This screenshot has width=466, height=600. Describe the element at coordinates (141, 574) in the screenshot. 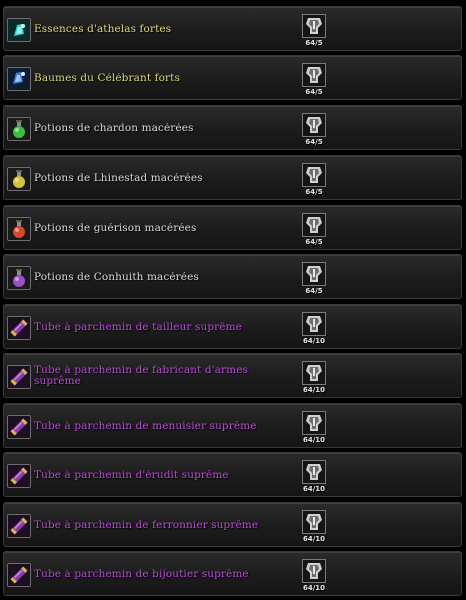

I see `item-name: Tube à parchemin de bijoutier suprême` at that location.